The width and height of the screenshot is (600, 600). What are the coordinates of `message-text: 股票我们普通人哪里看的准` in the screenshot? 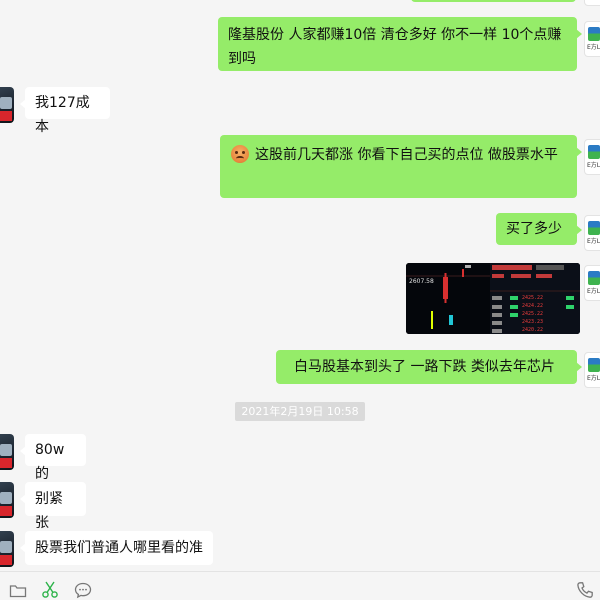 It's located at (119, 548).